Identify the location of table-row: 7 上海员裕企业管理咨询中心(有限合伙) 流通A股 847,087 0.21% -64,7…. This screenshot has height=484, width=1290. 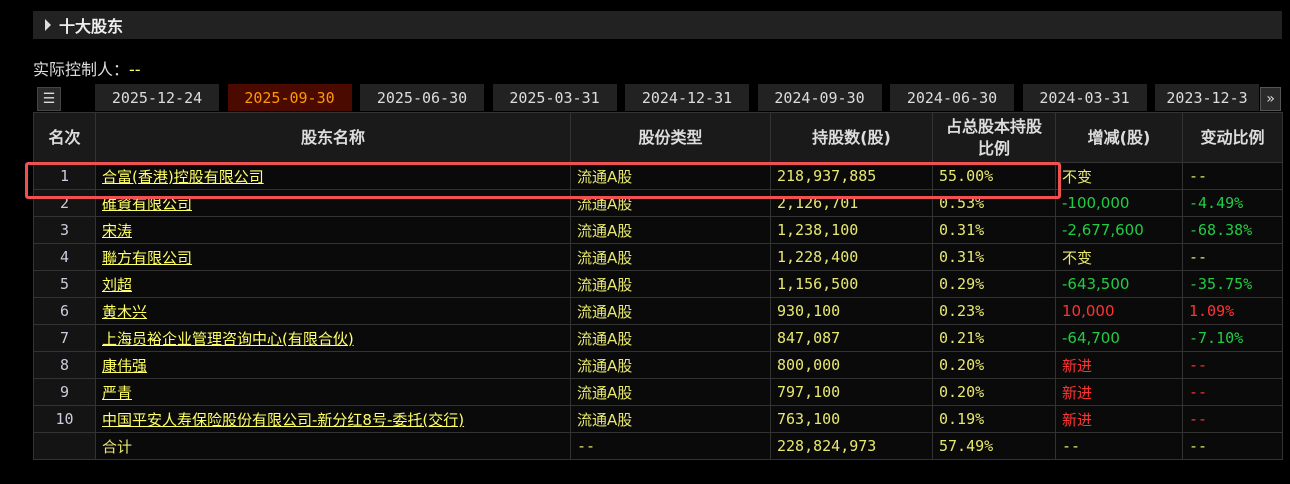
(658, 338).